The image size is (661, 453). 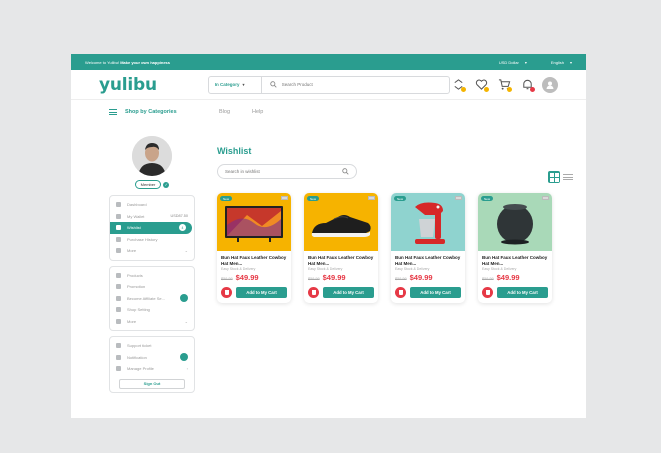 I want to click on search-field, so click(x=355, y=84).